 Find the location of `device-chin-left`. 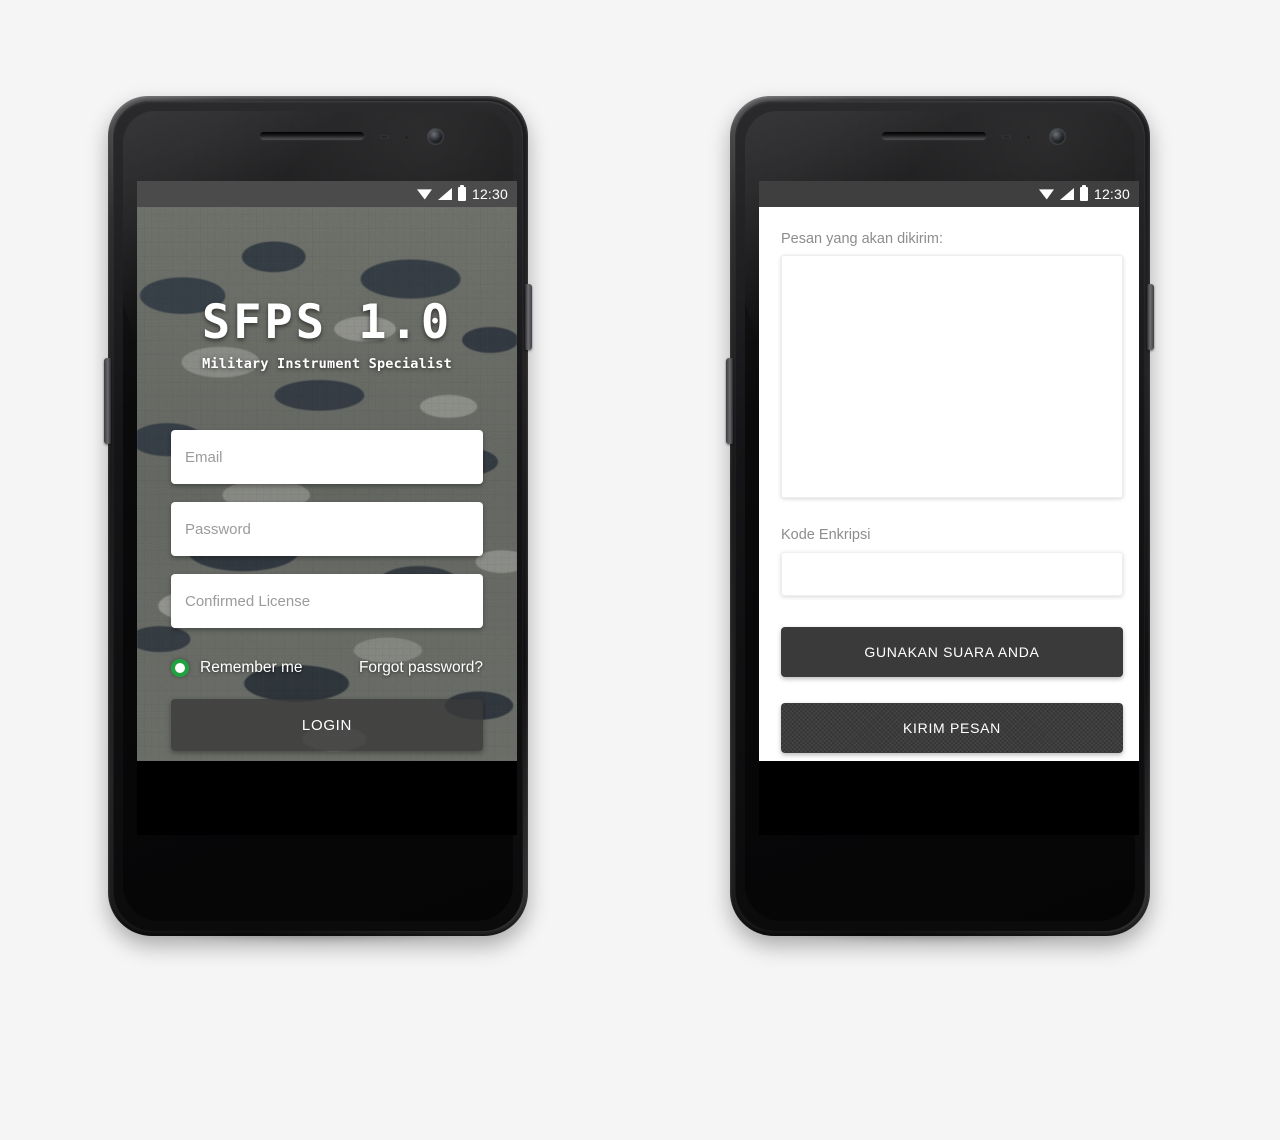

device-chin-left is located at coordinates (327, 798).